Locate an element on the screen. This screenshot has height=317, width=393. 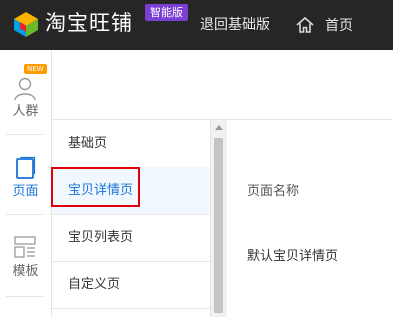
left-nav: NEW 人群 页面 模板 is located at coordinates (26, 183).